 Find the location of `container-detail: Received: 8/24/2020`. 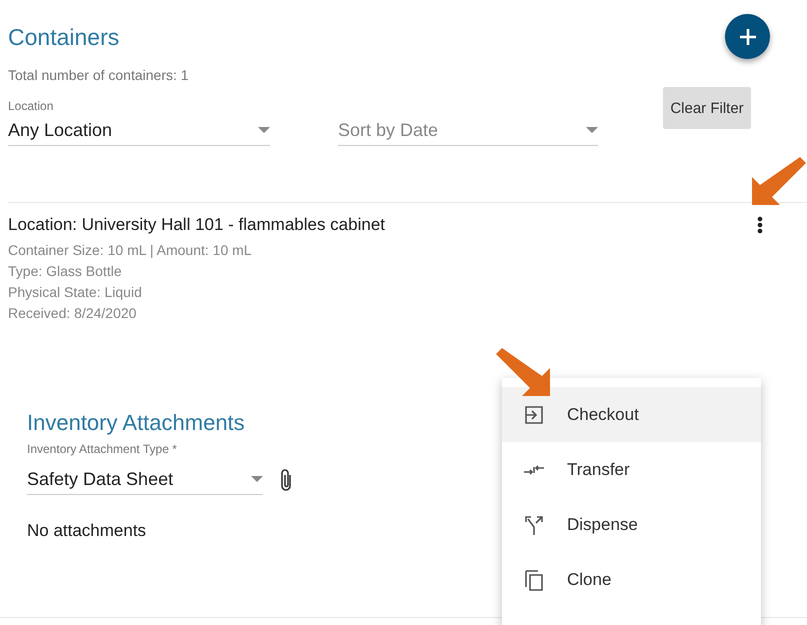

container-detail: Received: 8/24/2020 is located at coordinates (72, 313).